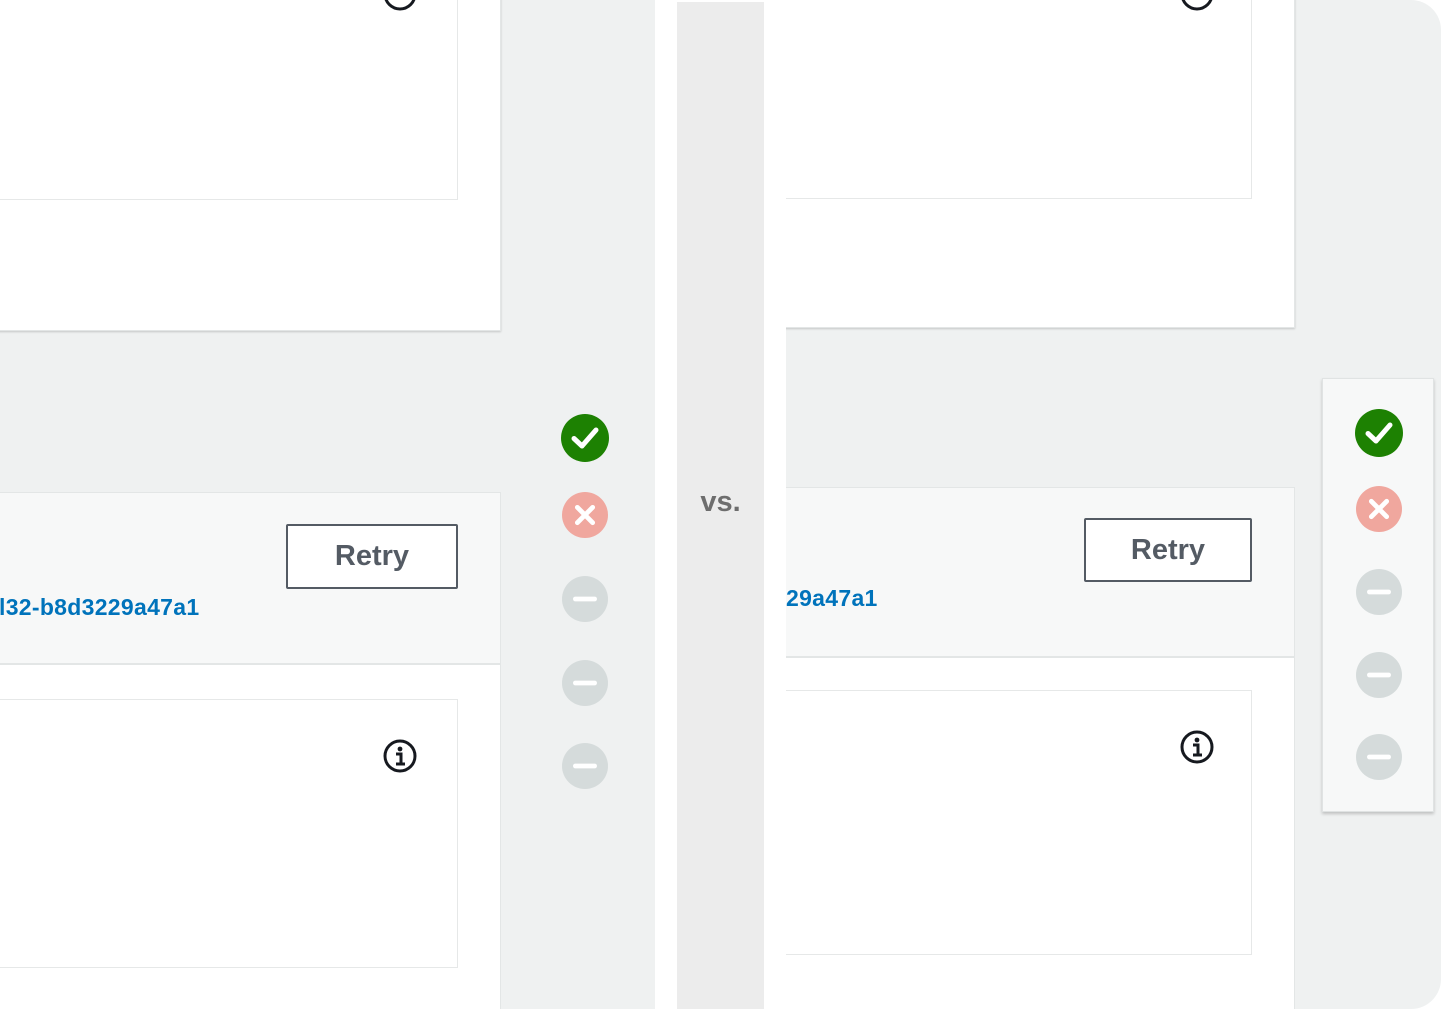 This screenshot has width=1441, height=1009. What do you see at coordinates (1040, 572) in the screenshot?
I see `lower-stage-header: Retry 29a47a1` at bounding box center [1040, 572].